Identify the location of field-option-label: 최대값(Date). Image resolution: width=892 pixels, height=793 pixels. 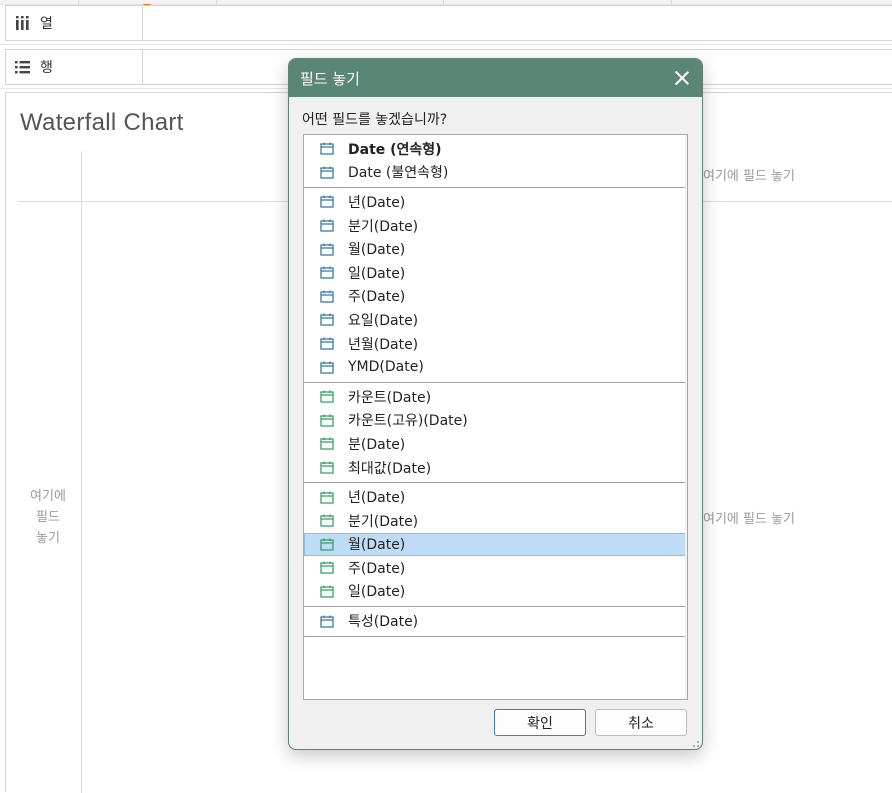
(390, 468).